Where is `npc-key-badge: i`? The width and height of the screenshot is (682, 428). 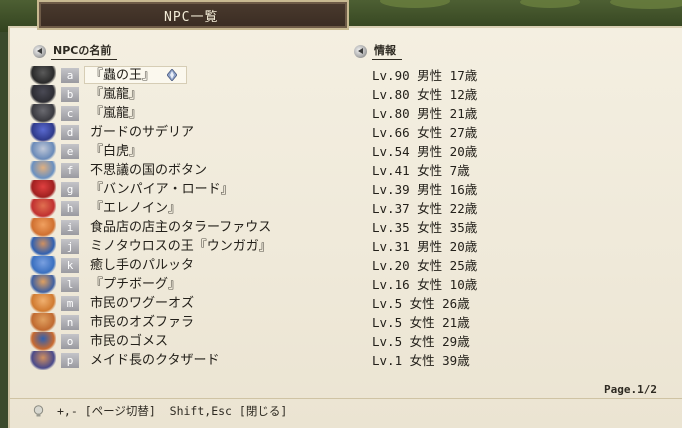 npc-key-badge: i is located at coordinates (70, 227).